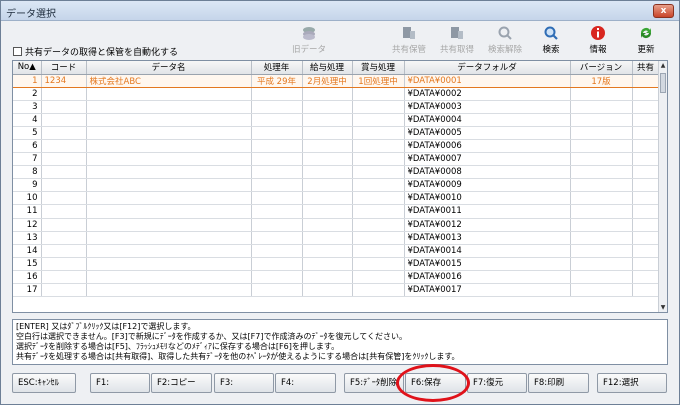 The height and width of the screenshot is (405, 680). I want to click on update-button: 更新, so click(646, 41).